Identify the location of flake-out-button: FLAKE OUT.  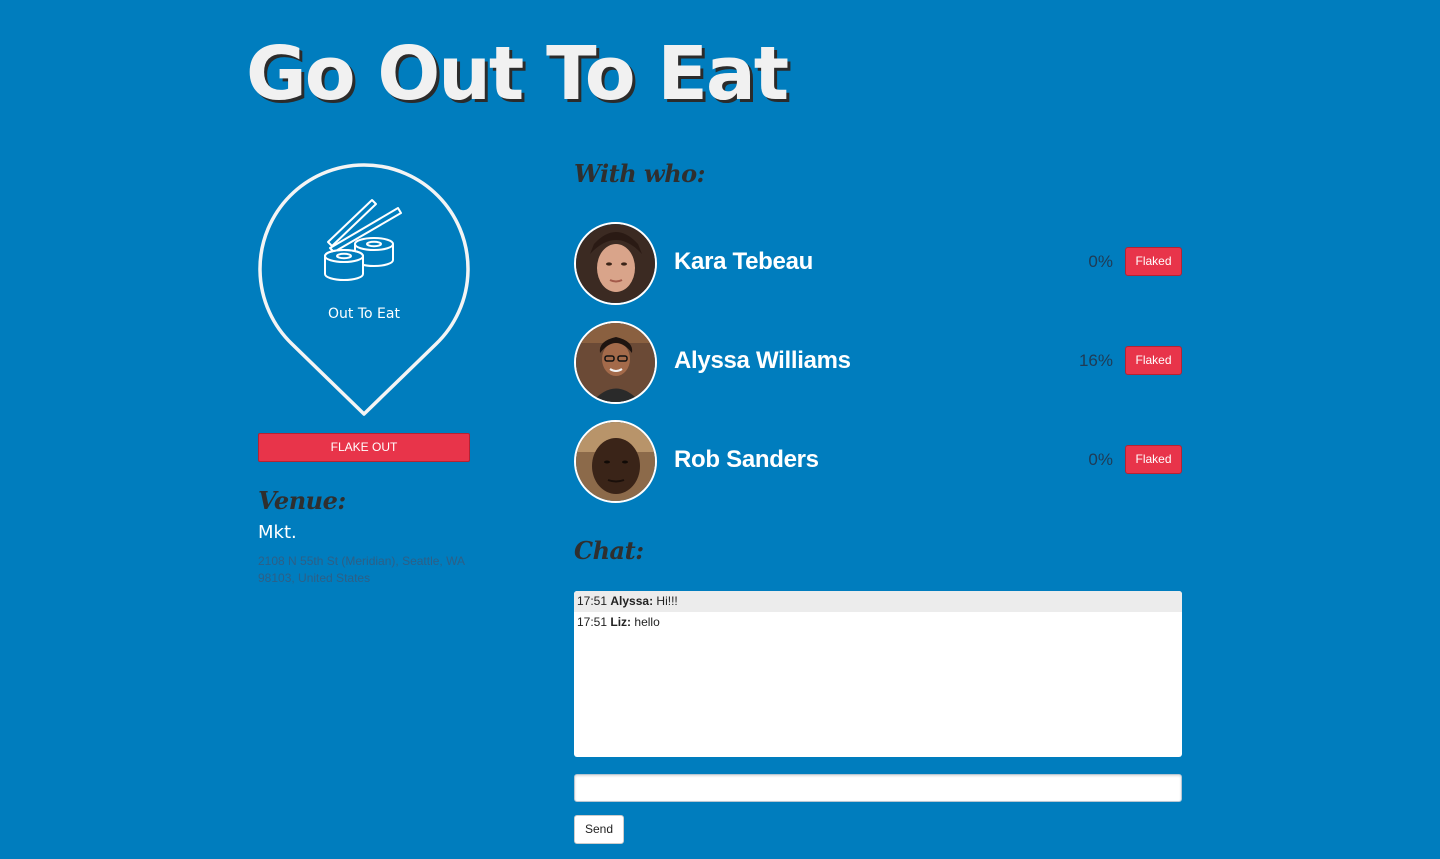
(364, 447).